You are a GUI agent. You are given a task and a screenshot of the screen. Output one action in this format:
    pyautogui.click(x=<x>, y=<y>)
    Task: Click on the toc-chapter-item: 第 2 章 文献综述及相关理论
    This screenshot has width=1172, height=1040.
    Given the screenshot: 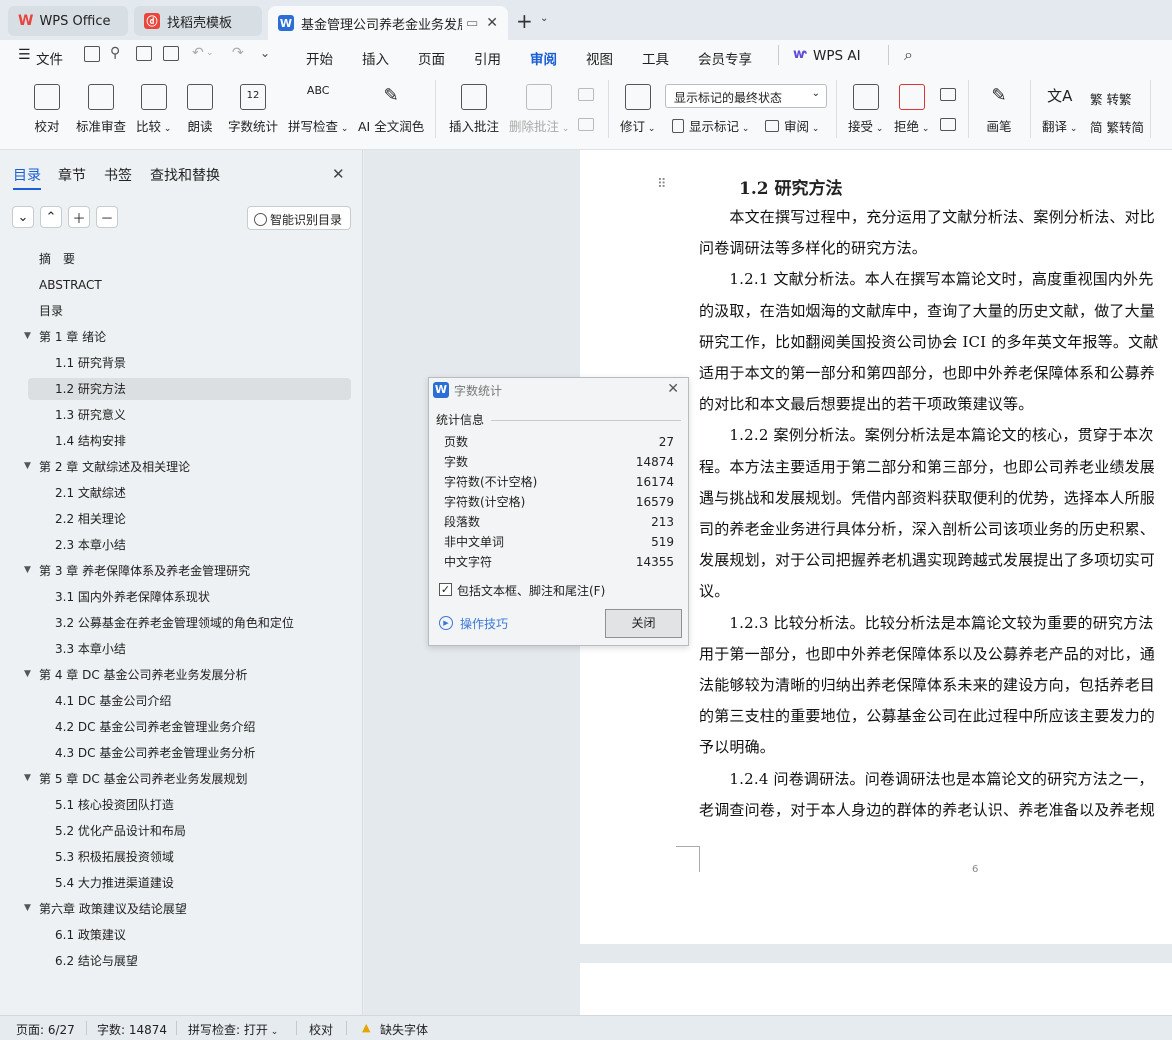 What is the action you would take?
    pyautogui.click(x=114, y=467)
    